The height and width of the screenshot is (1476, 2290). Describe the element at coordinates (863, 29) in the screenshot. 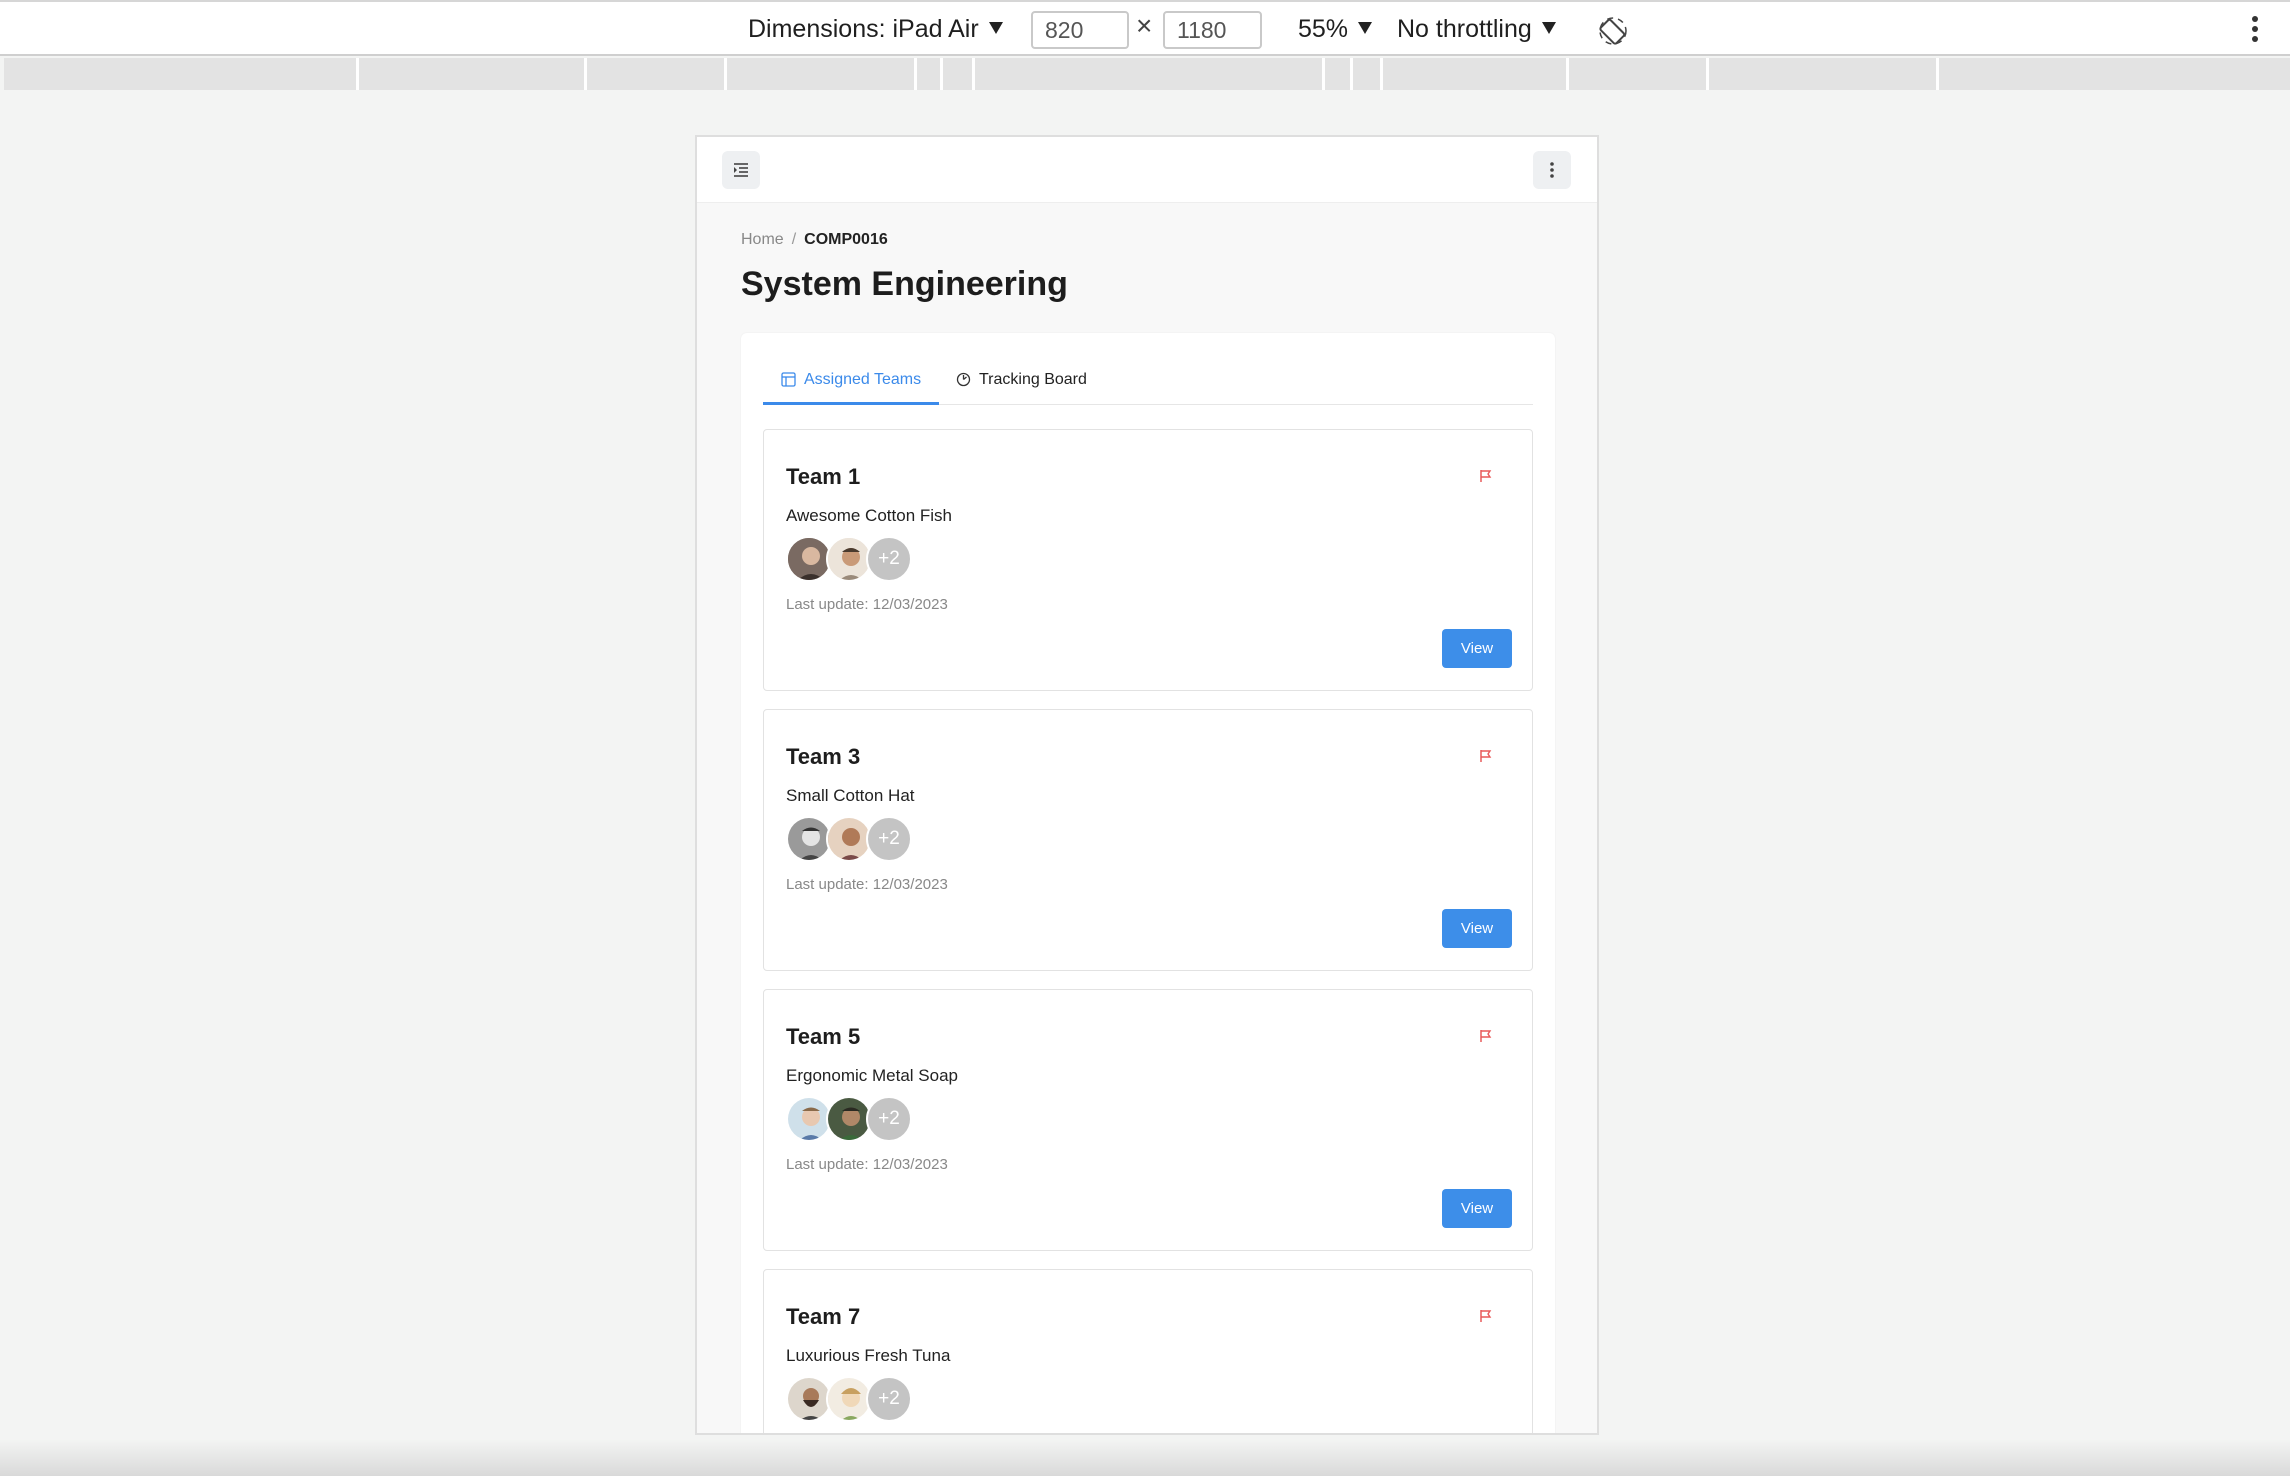

I see `device-dimensions-label: Dimensions: iPad Air` at that location.